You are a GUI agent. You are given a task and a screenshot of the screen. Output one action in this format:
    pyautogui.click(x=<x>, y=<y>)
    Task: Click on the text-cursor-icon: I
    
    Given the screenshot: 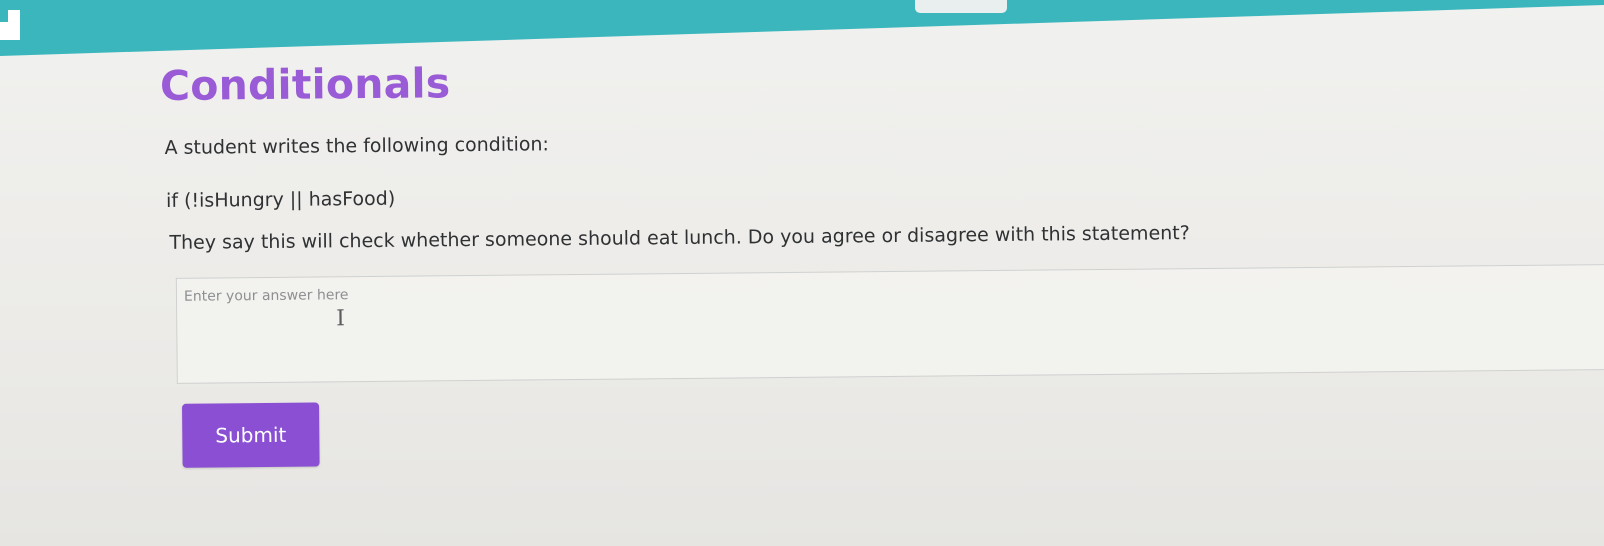 What is the action you would take?
    pyautogui.click(x=341, y=319)
    